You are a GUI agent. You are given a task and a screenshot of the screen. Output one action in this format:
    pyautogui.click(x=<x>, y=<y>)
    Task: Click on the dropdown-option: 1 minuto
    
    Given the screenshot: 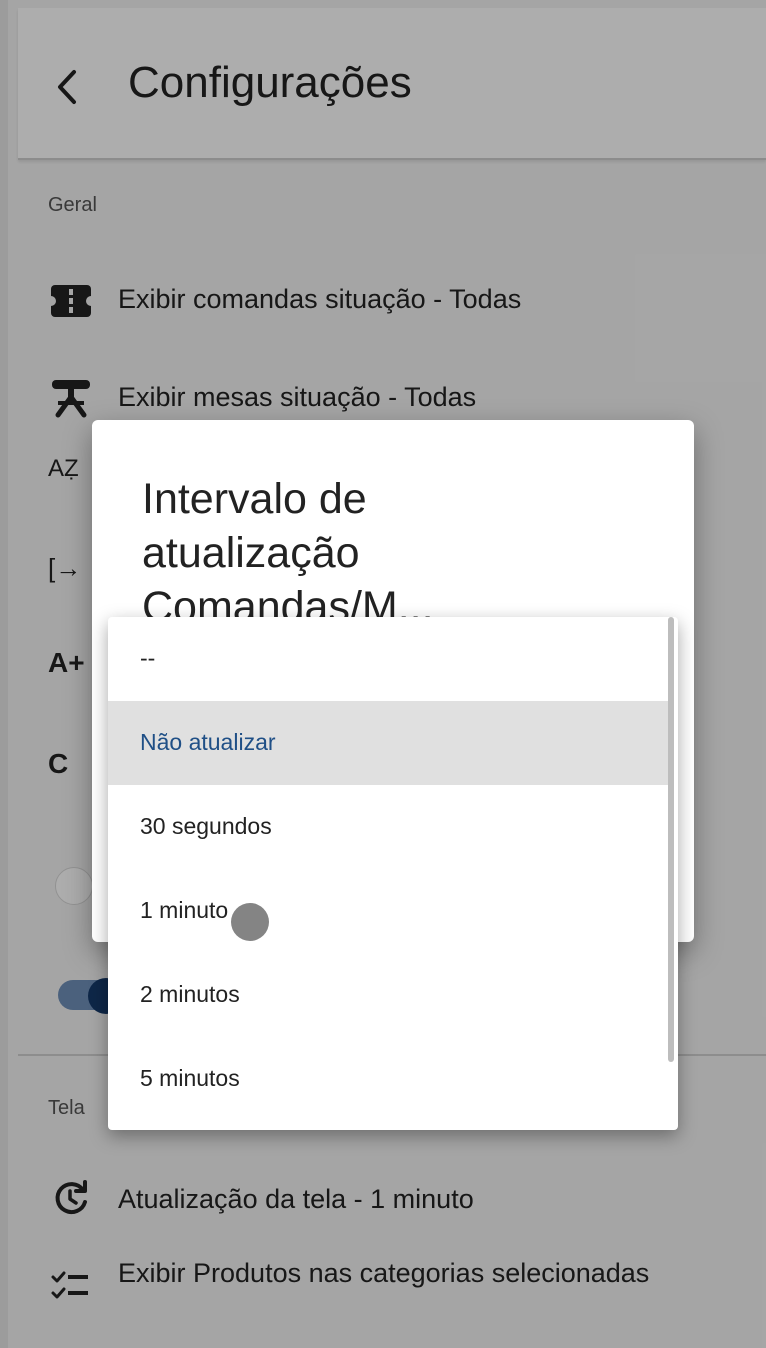 What is the action you would take?
    pyautogui.click(x=391, y=911)
    